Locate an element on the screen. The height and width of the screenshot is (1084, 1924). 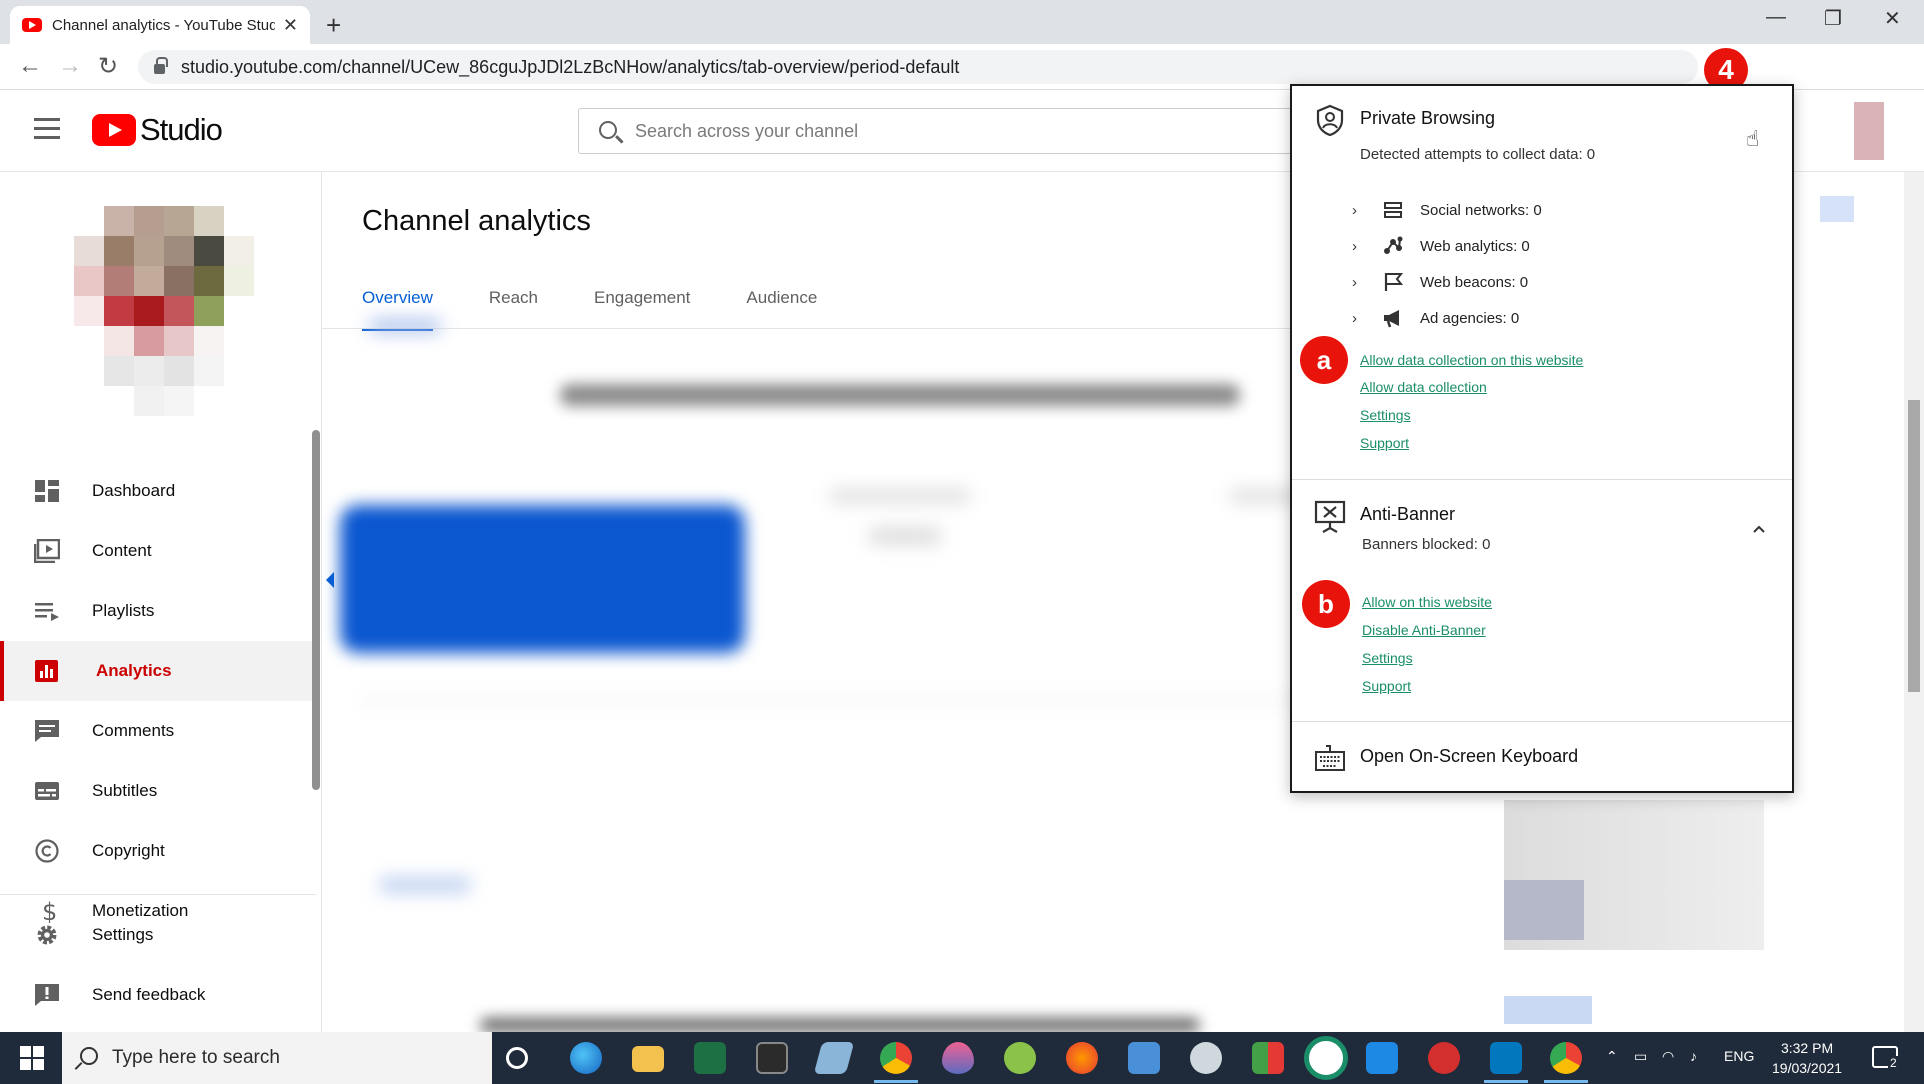
sidebar-item-analytics: Analytics is located at coordinates (158, 671).